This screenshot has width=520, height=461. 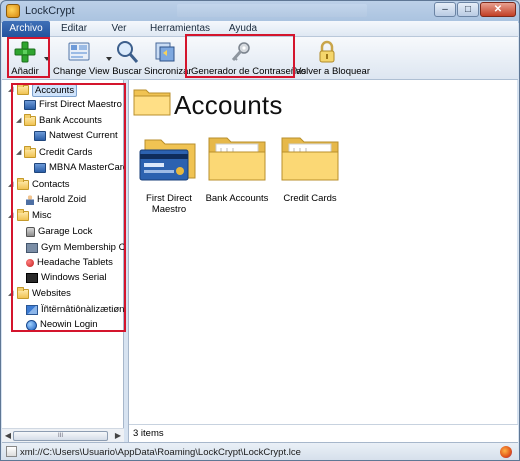 What do you see at coordinates (19, 120) in the screenshot?
I see `collapse-bank-accounts-icon: ◢` at bounding box center [19, 120].